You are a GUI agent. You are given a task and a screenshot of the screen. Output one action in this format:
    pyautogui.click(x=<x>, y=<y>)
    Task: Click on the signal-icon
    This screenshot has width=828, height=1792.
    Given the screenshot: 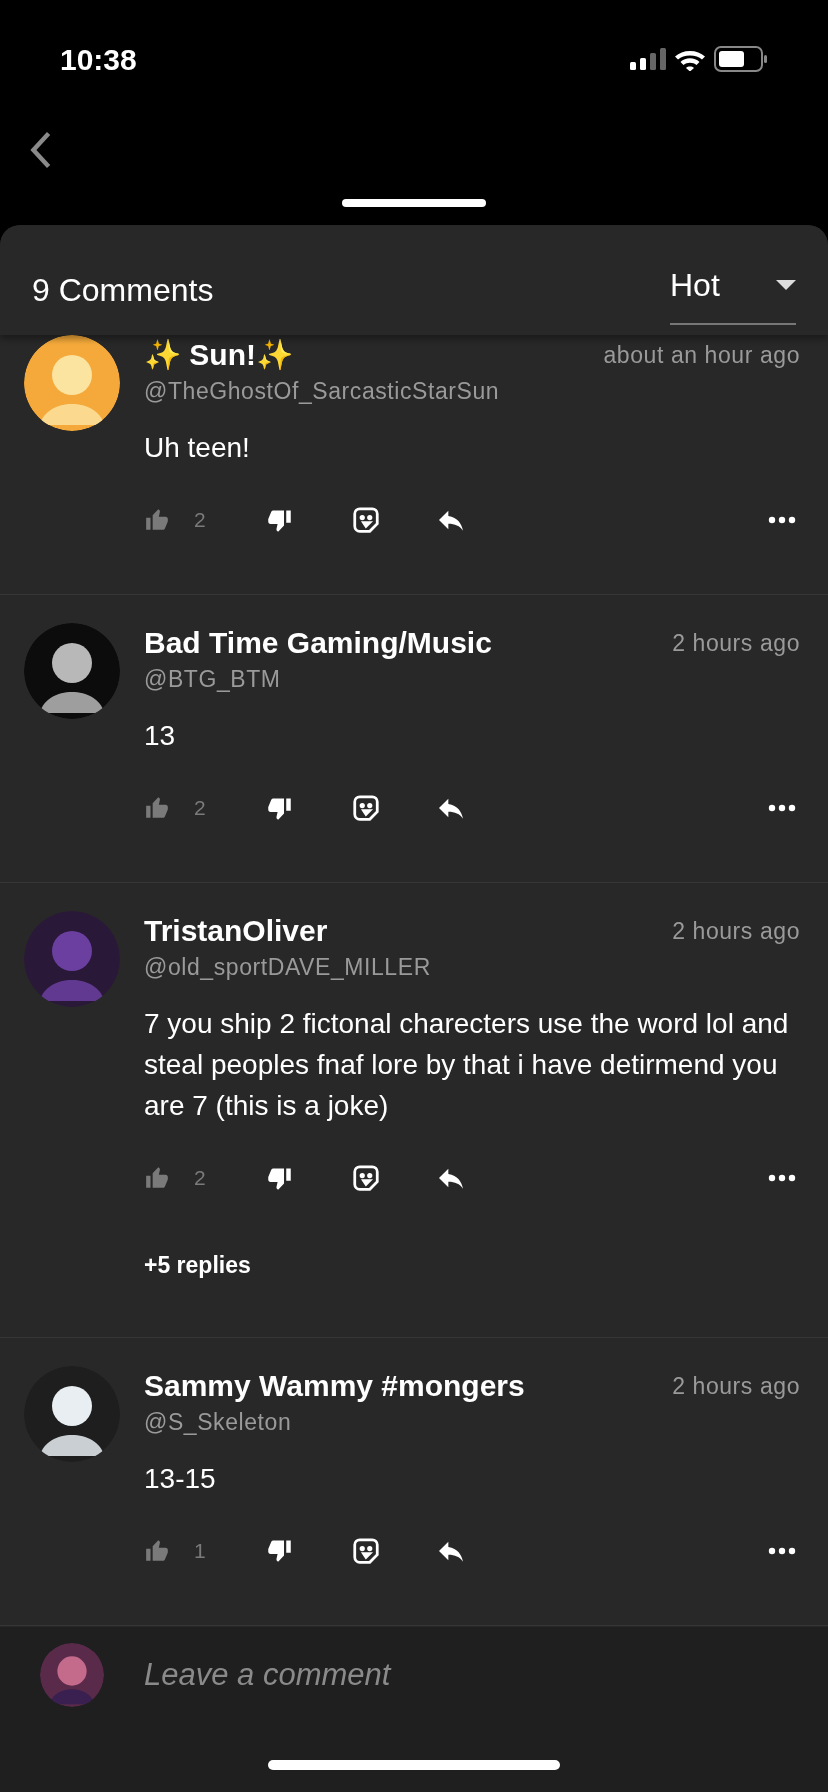 What is the action you would take?
    pyautogui.click(x=648, y=59)
    